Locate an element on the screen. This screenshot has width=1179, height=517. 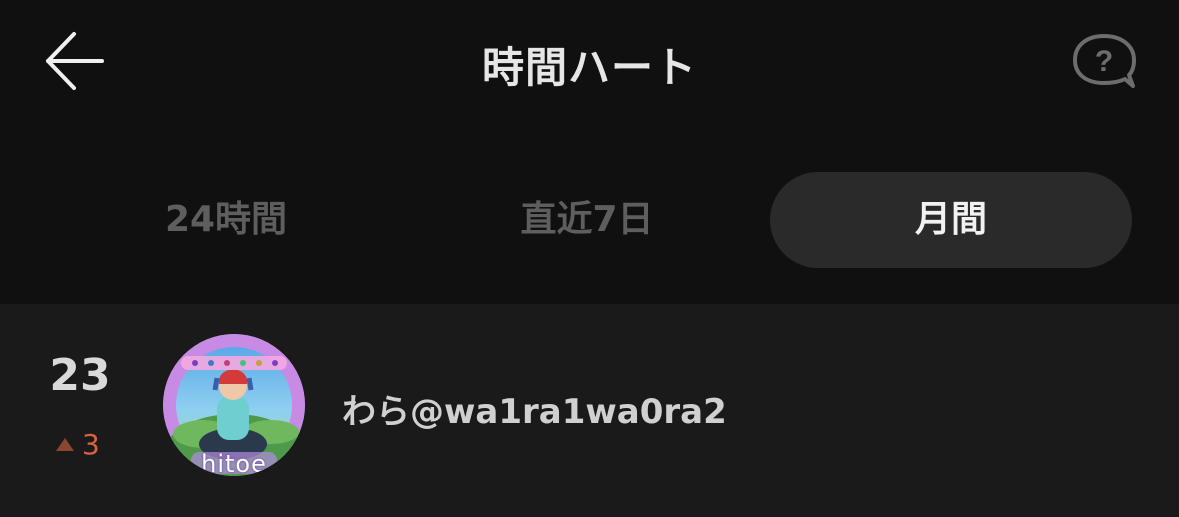
question-speech-bubble-icon: ? is located at coordinates (1104, 61).